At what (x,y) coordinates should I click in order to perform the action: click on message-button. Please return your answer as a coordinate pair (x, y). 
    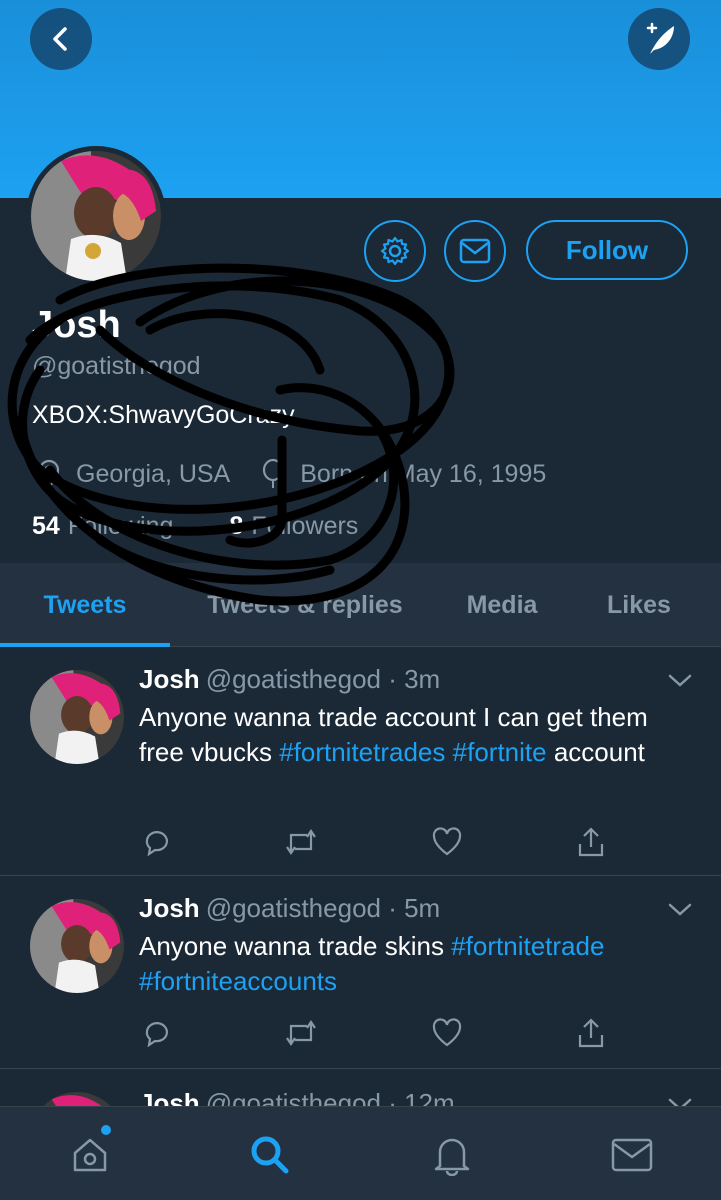
    Looking at the image, I should click on (475, 251).